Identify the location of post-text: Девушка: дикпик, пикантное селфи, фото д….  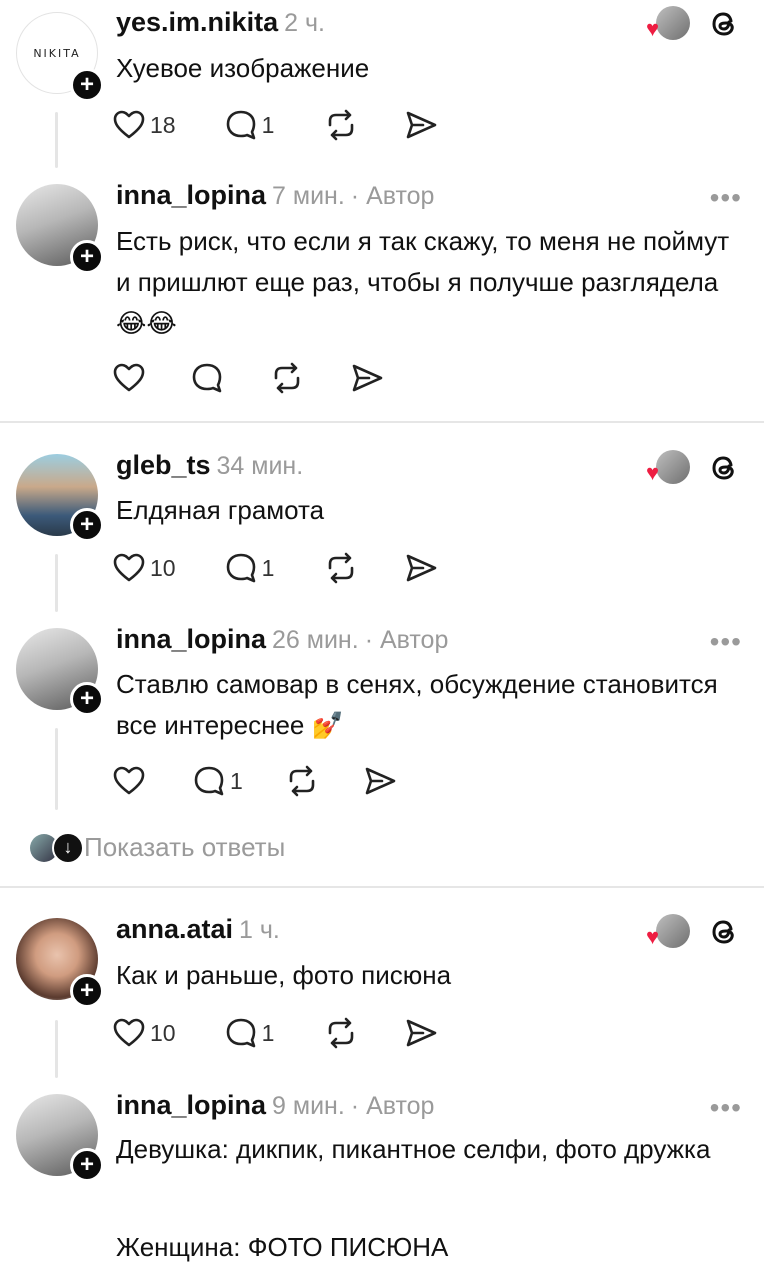
(413, 1149).